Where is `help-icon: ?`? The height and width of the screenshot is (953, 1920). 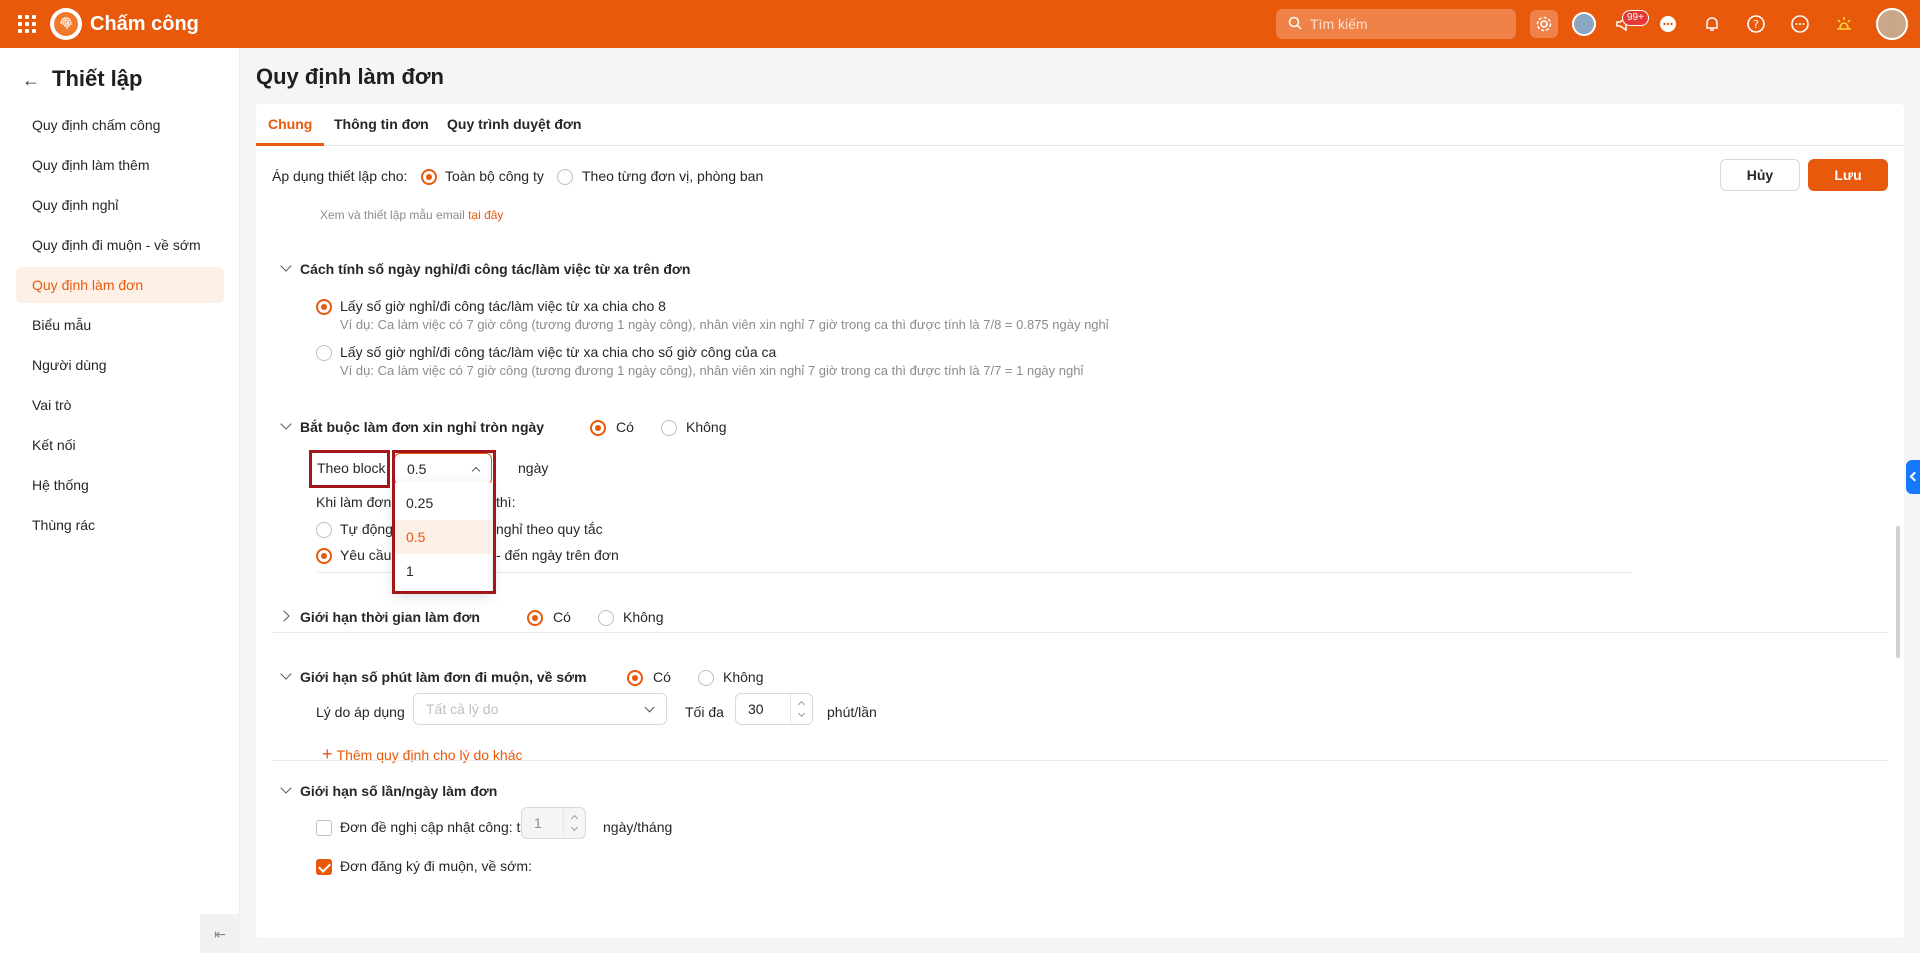
help-icon: ? is located at coordinates (1756, 24).